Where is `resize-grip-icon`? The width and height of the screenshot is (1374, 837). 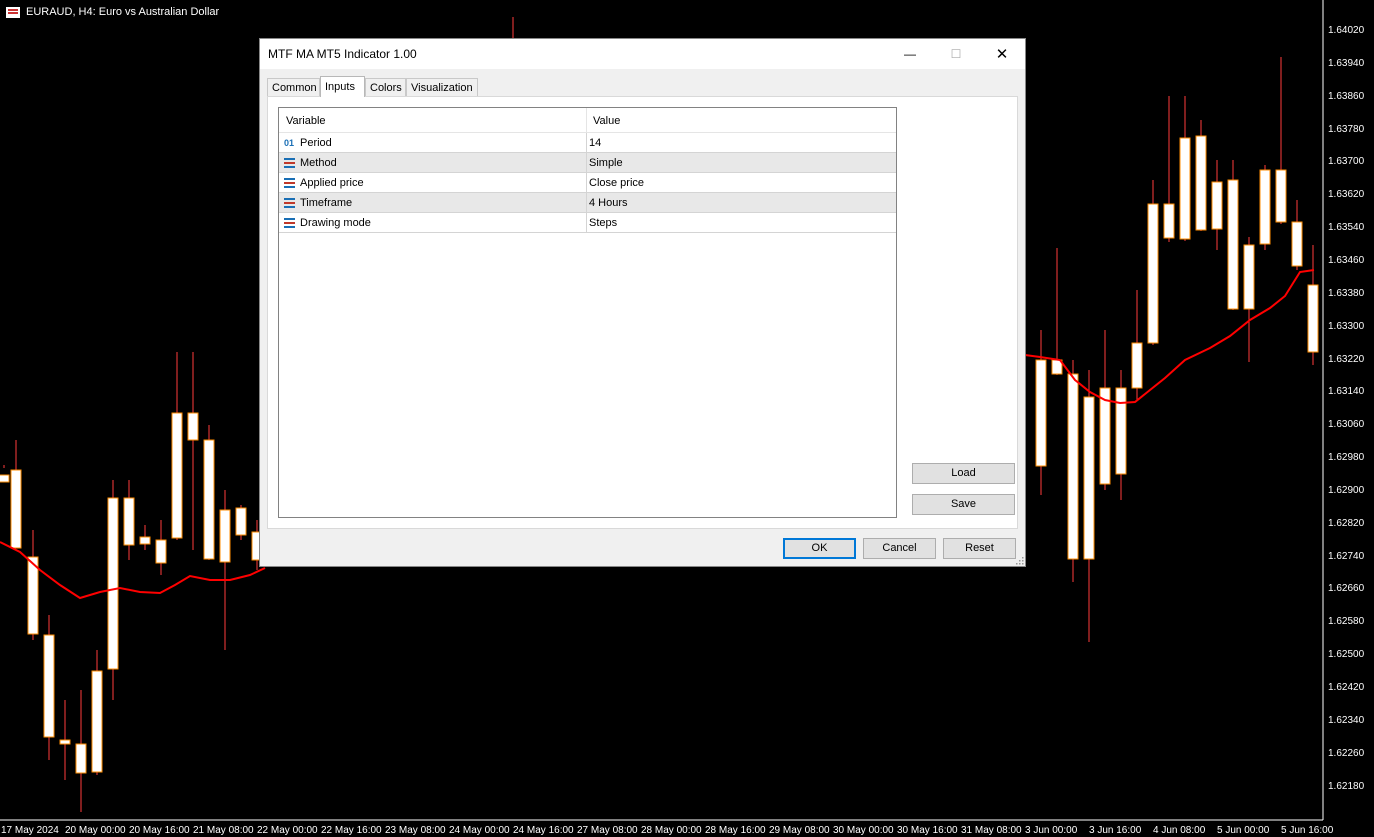
resize-grip-icon is located at coordinates (1020, 561).